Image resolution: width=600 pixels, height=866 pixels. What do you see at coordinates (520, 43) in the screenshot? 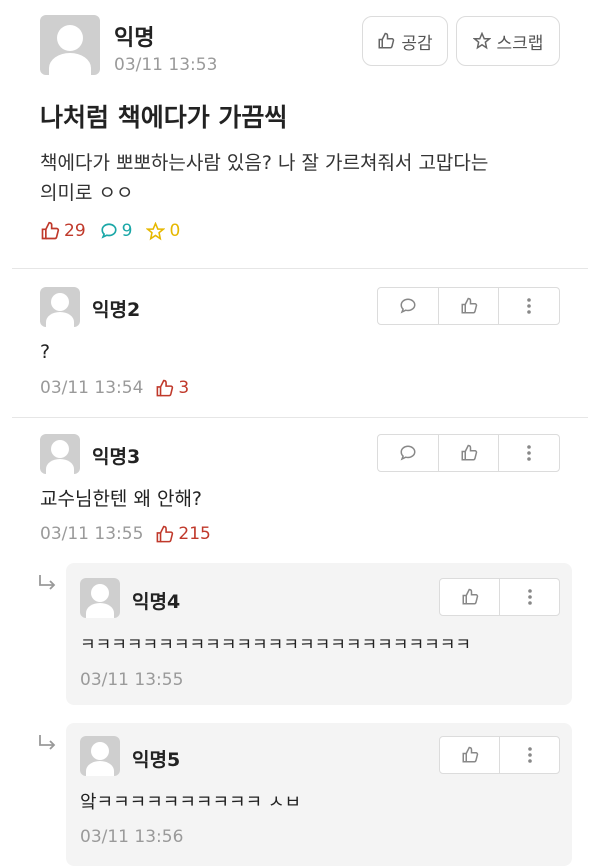
I see `scrap-button-label: 스크랩` at bounding box center [520, 43].